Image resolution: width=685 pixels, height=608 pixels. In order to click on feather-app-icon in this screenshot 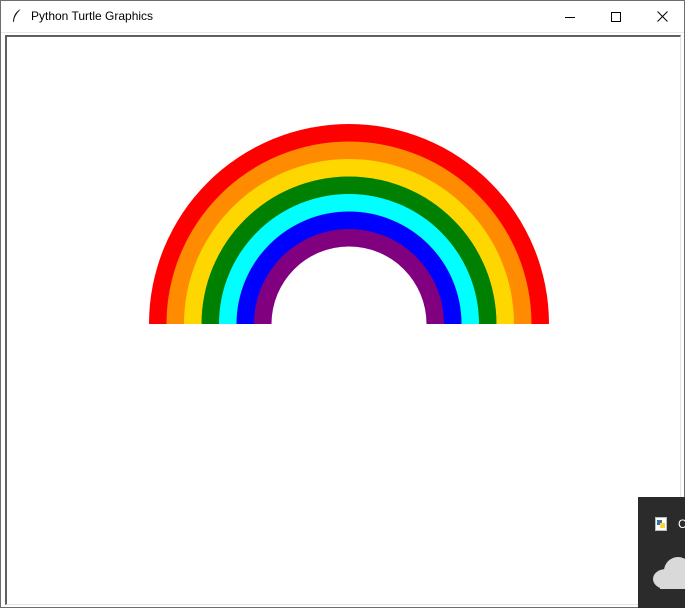, I will do `click(17, 15)`.